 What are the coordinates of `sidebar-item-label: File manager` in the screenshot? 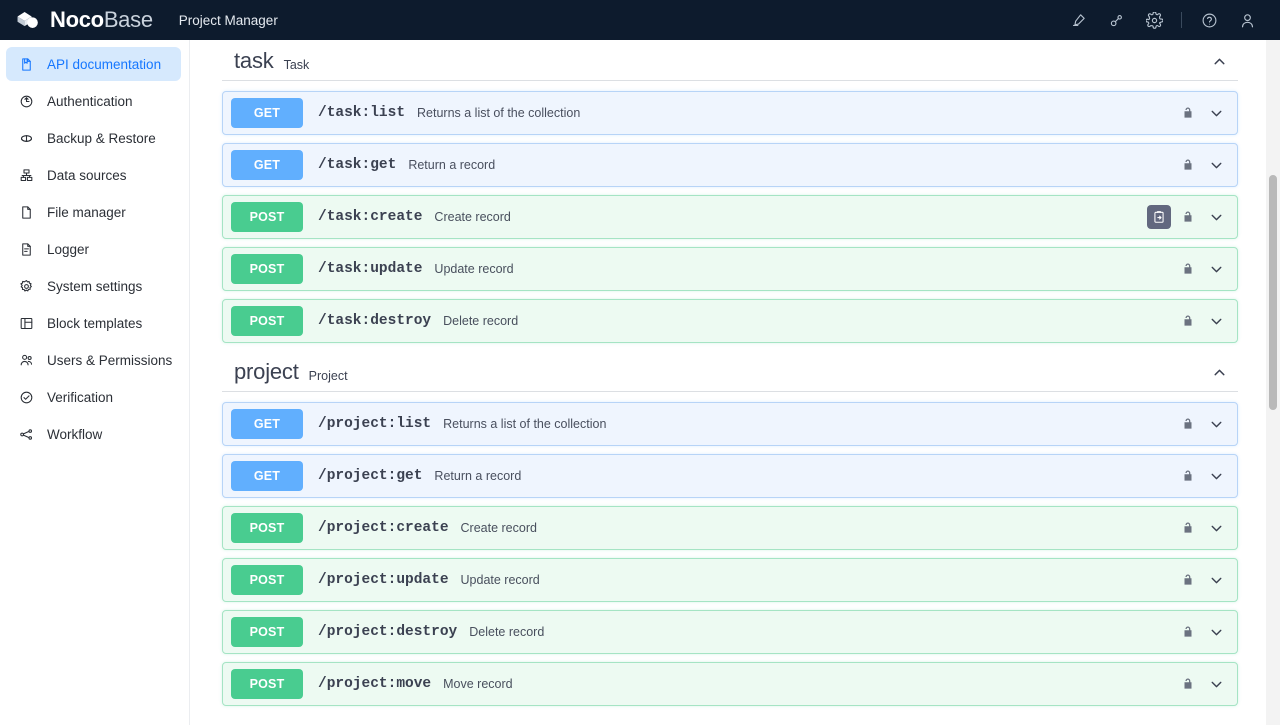 It's located at (86, 212).